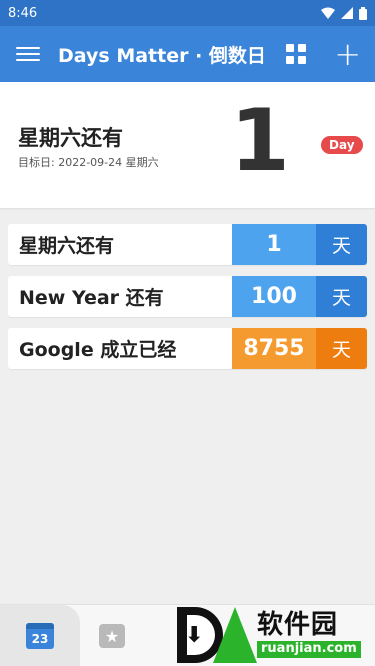 The width and height of the screenshot is (375, 666). I want to click on event-label: Google 成立已经, so click(98, 350).